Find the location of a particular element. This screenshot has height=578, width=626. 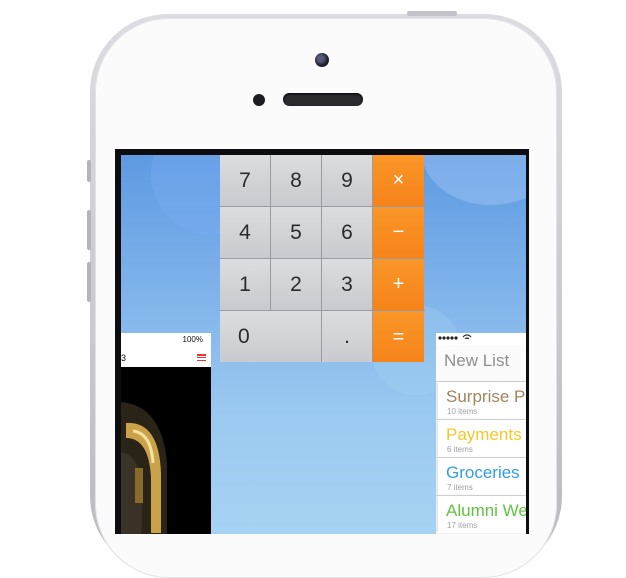

new-list-button: New List is located at coordinates (476, 361).